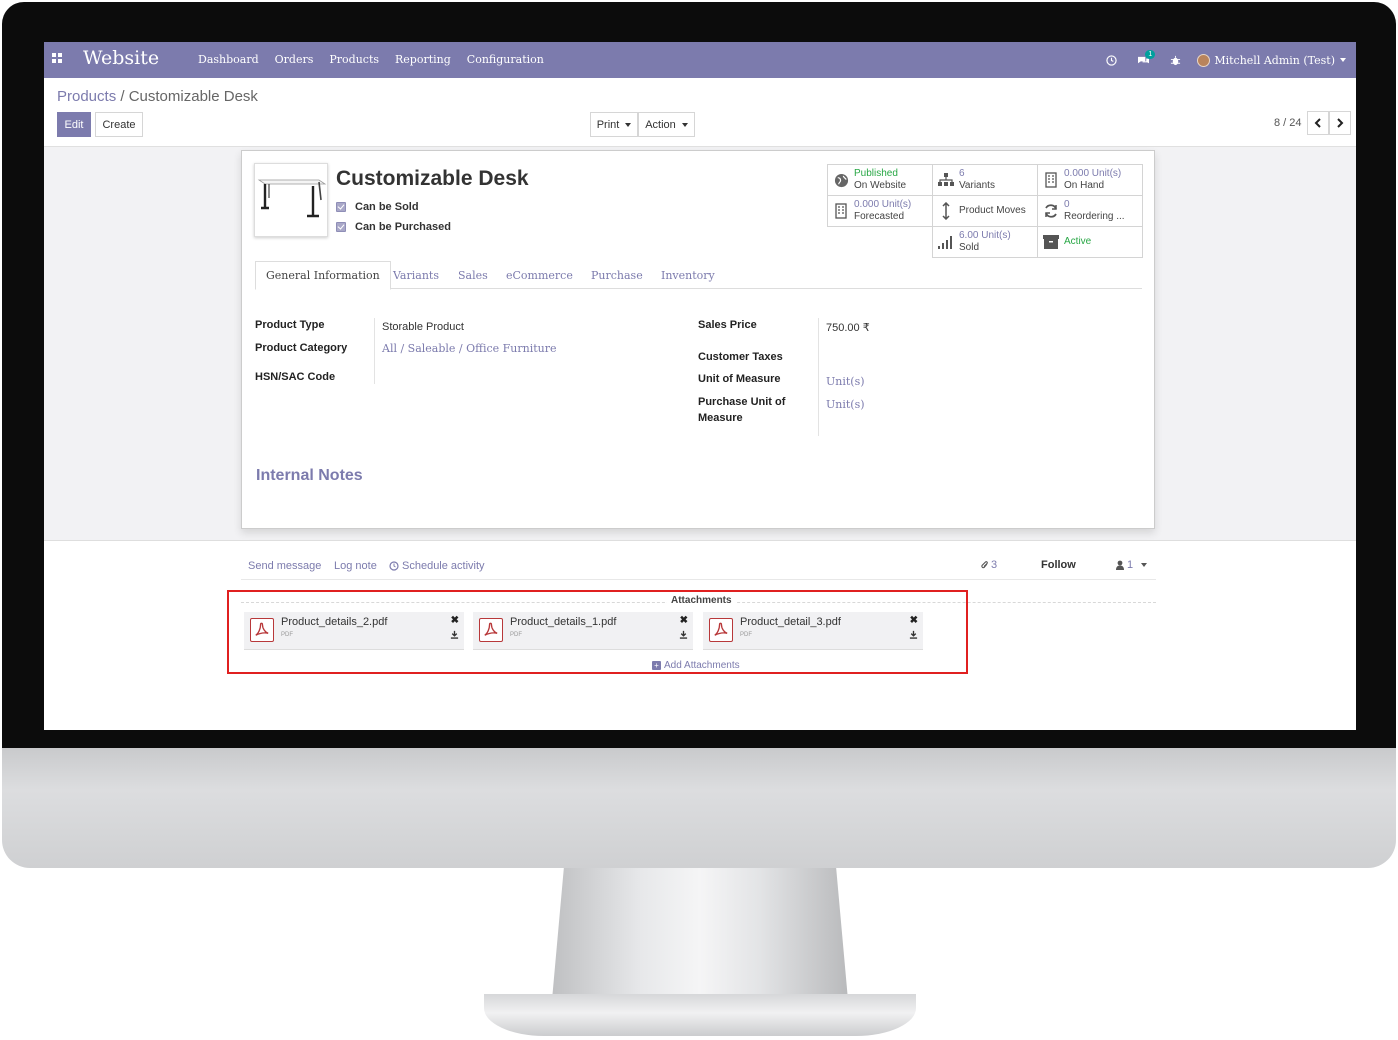 This screenshot has height=1040, width=1398. I want to click on action-dropdown: Action, so click(666, 124).